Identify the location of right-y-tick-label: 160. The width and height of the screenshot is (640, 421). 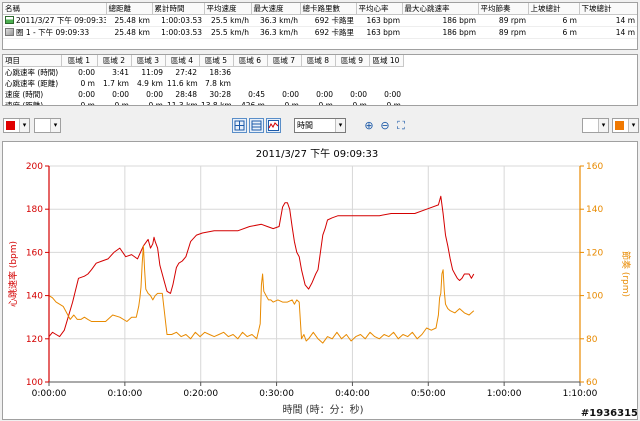
(594, 167).